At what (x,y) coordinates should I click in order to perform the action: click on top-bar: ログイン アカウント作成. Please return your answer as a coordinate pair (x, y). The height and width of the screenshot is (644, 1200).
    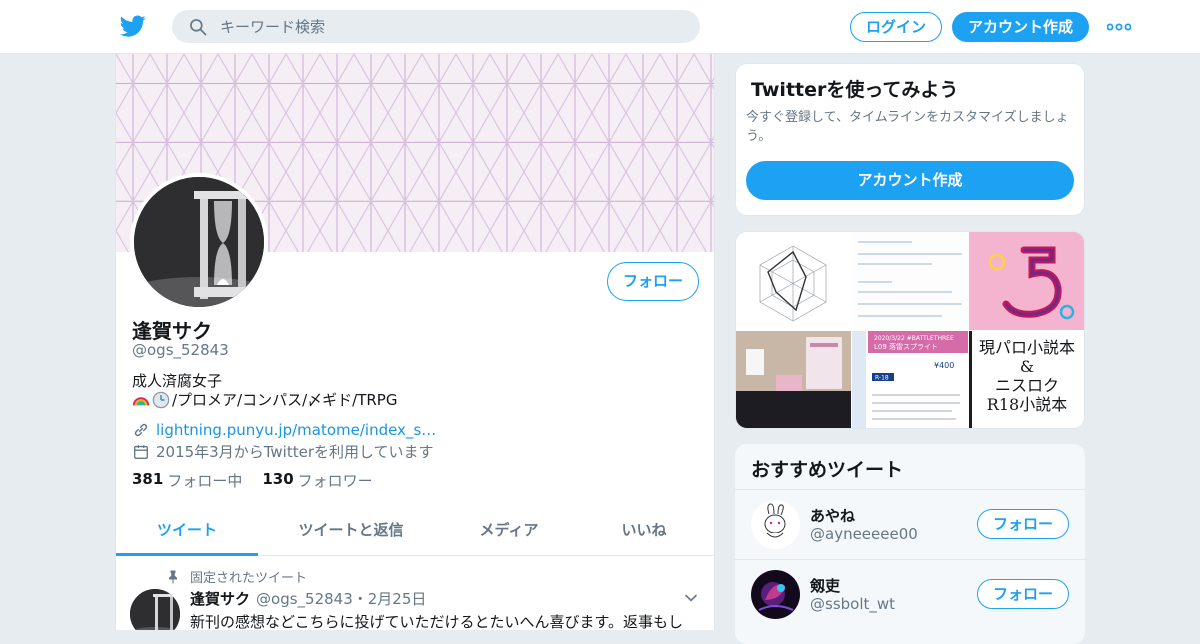
    Looking at the image, I should click on (600, 27).